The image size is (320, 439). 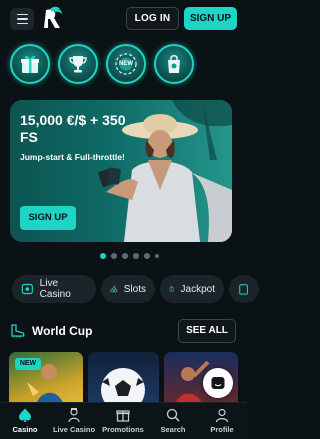 I want to click on new-badge: NEW, so click(x=28, y=364).